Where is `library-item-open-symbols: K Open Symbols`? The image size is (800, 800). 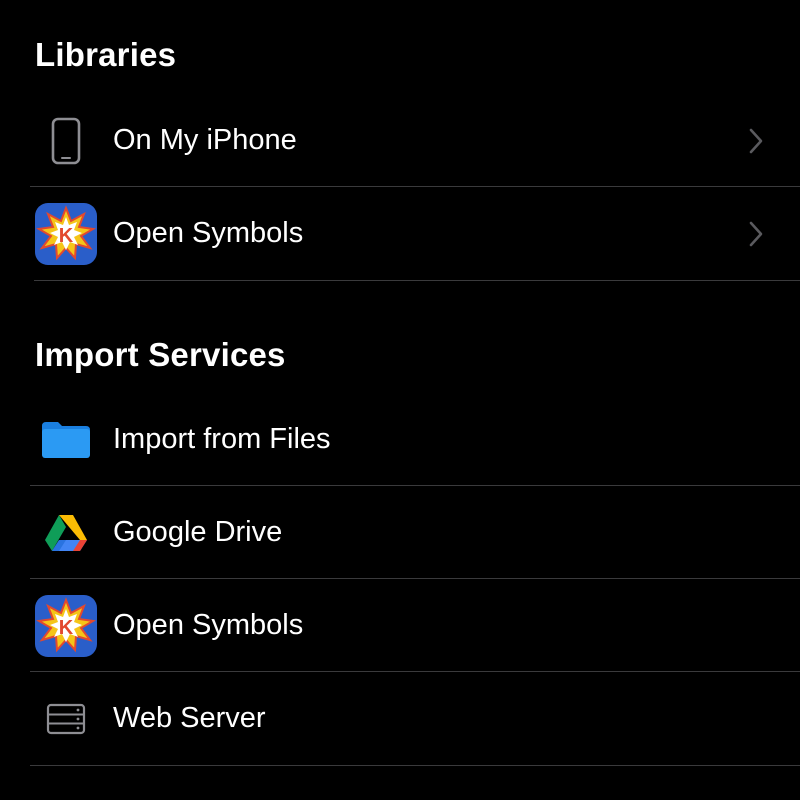 library-item-open-symbols: K Open Symbols is located at coordinates (400, 233).